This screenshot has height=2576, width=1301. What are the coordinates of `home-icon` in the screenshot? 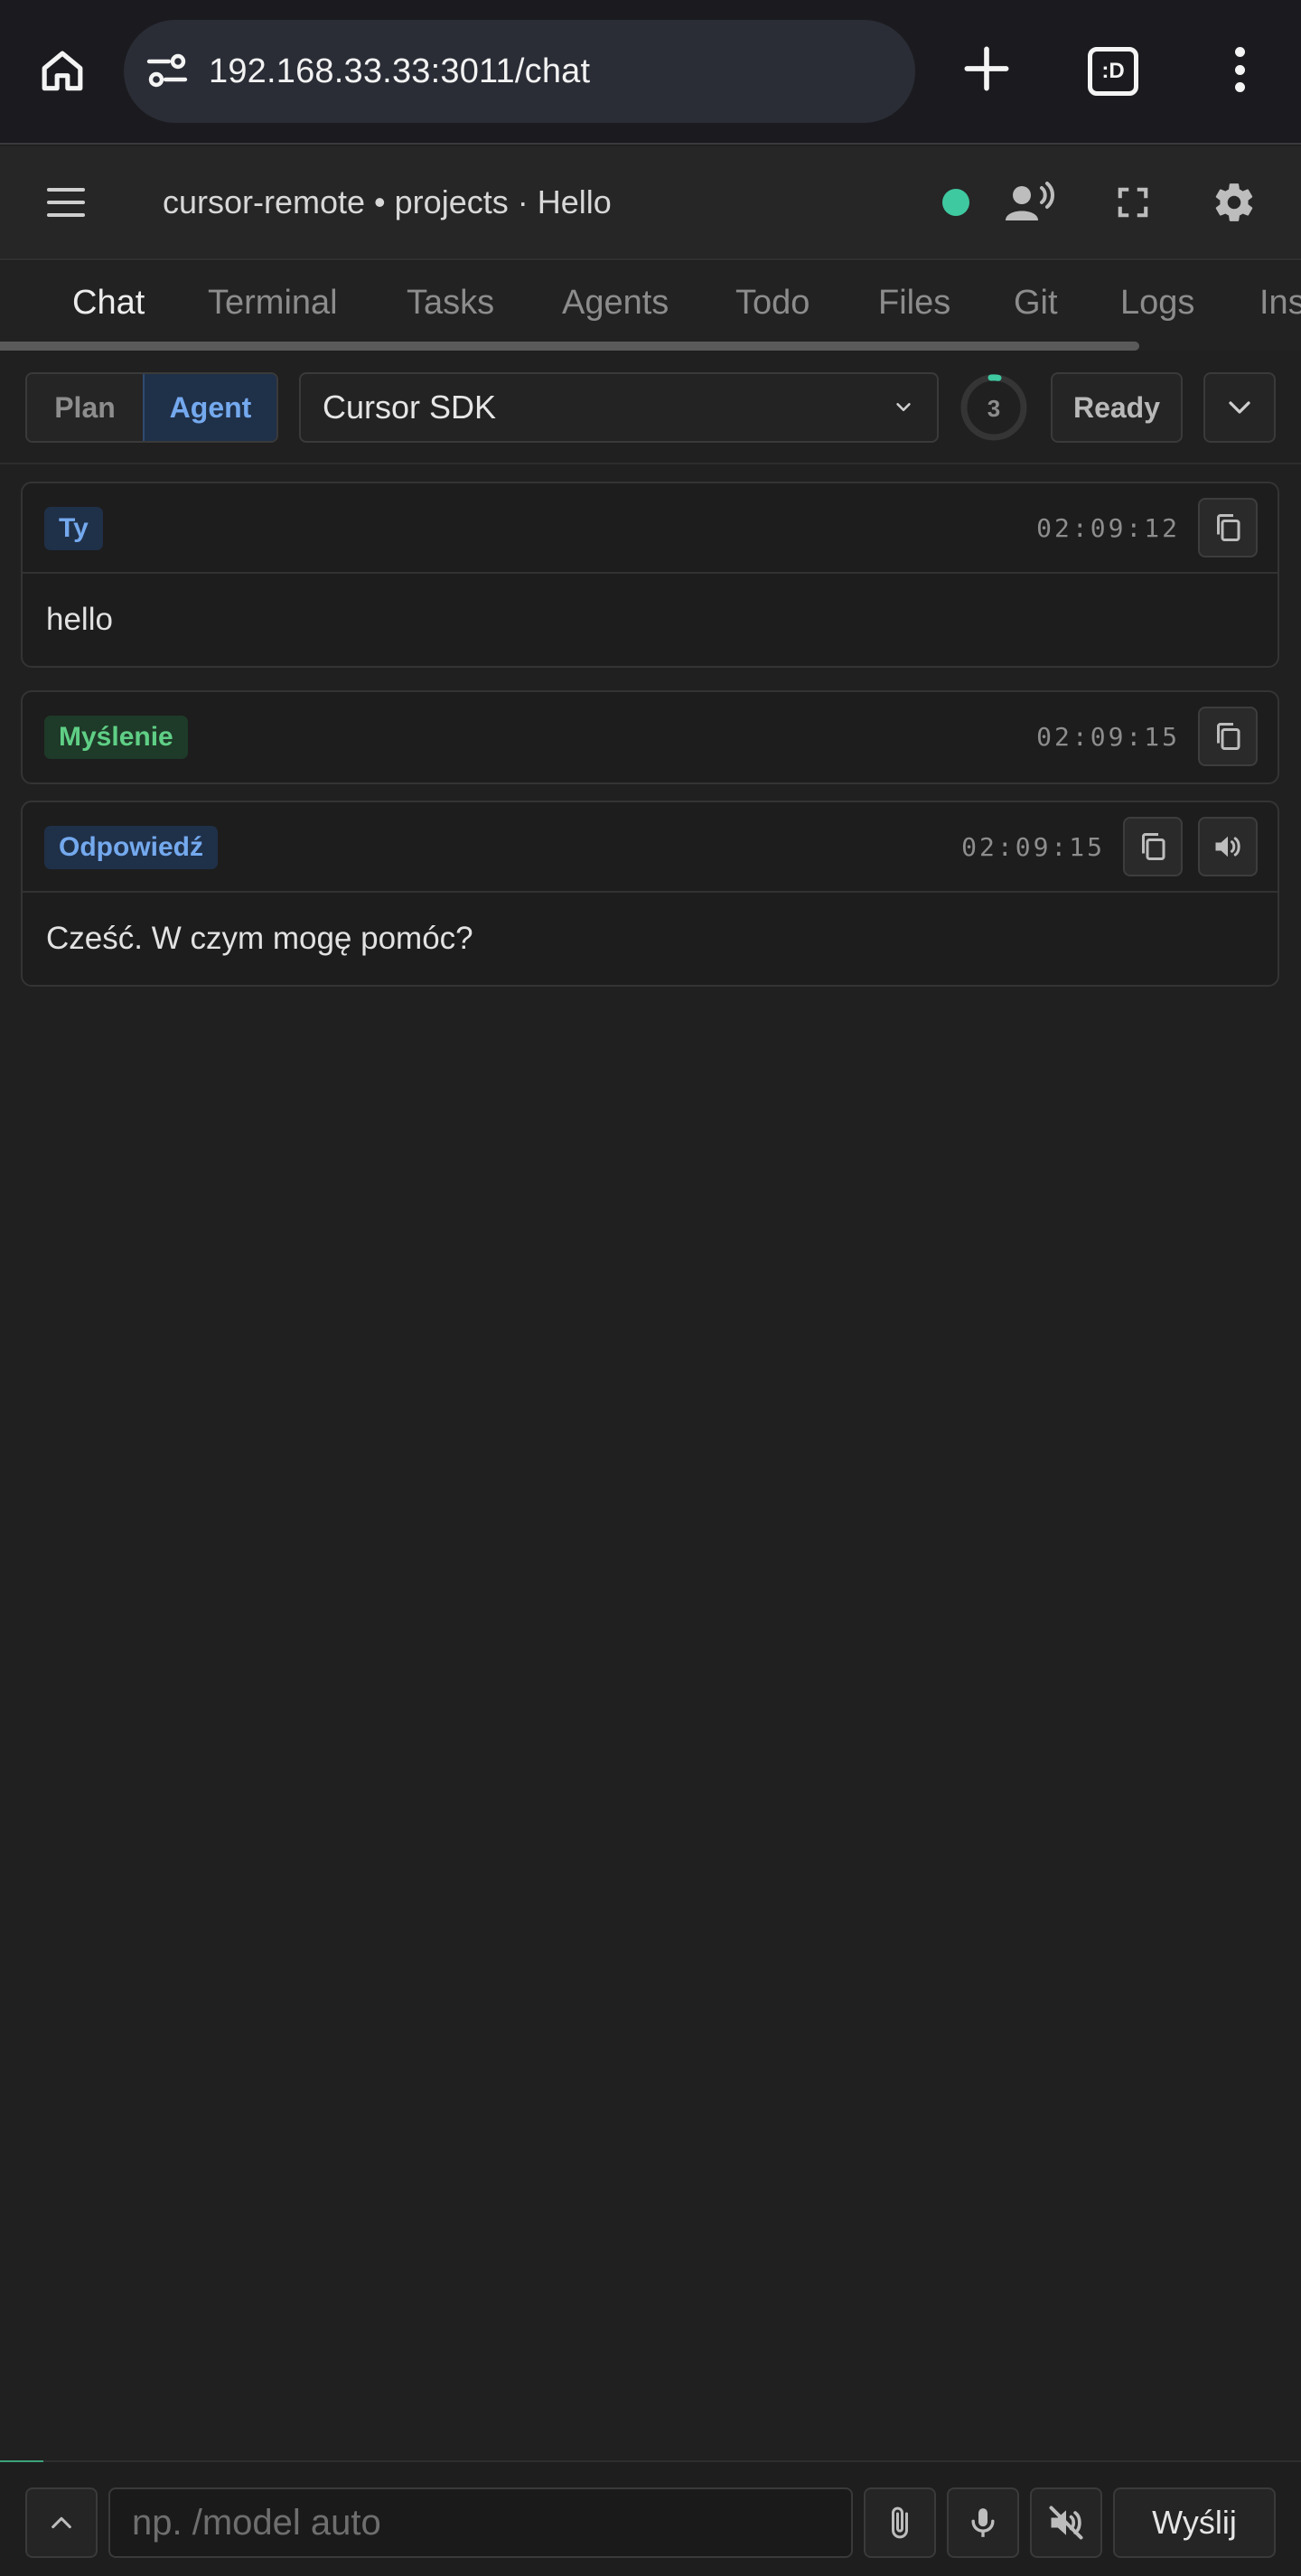 It's located at (62, 71).